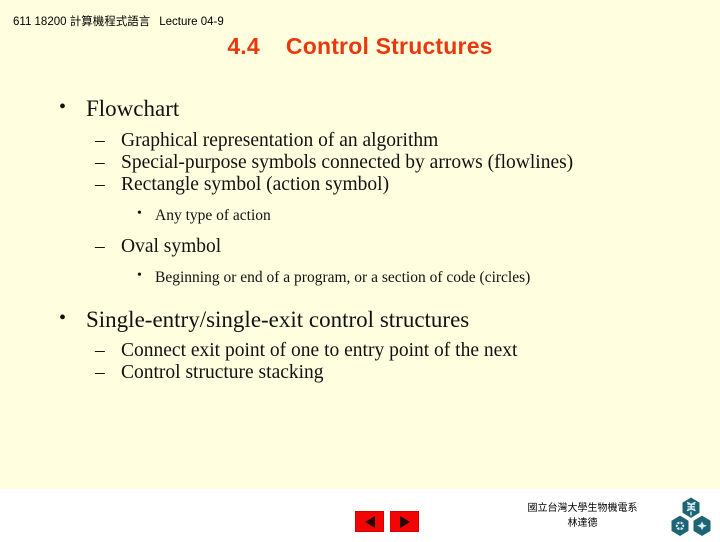 The image size is (720, 542). I want to click on triangle-left-icon, so click(369, 521).